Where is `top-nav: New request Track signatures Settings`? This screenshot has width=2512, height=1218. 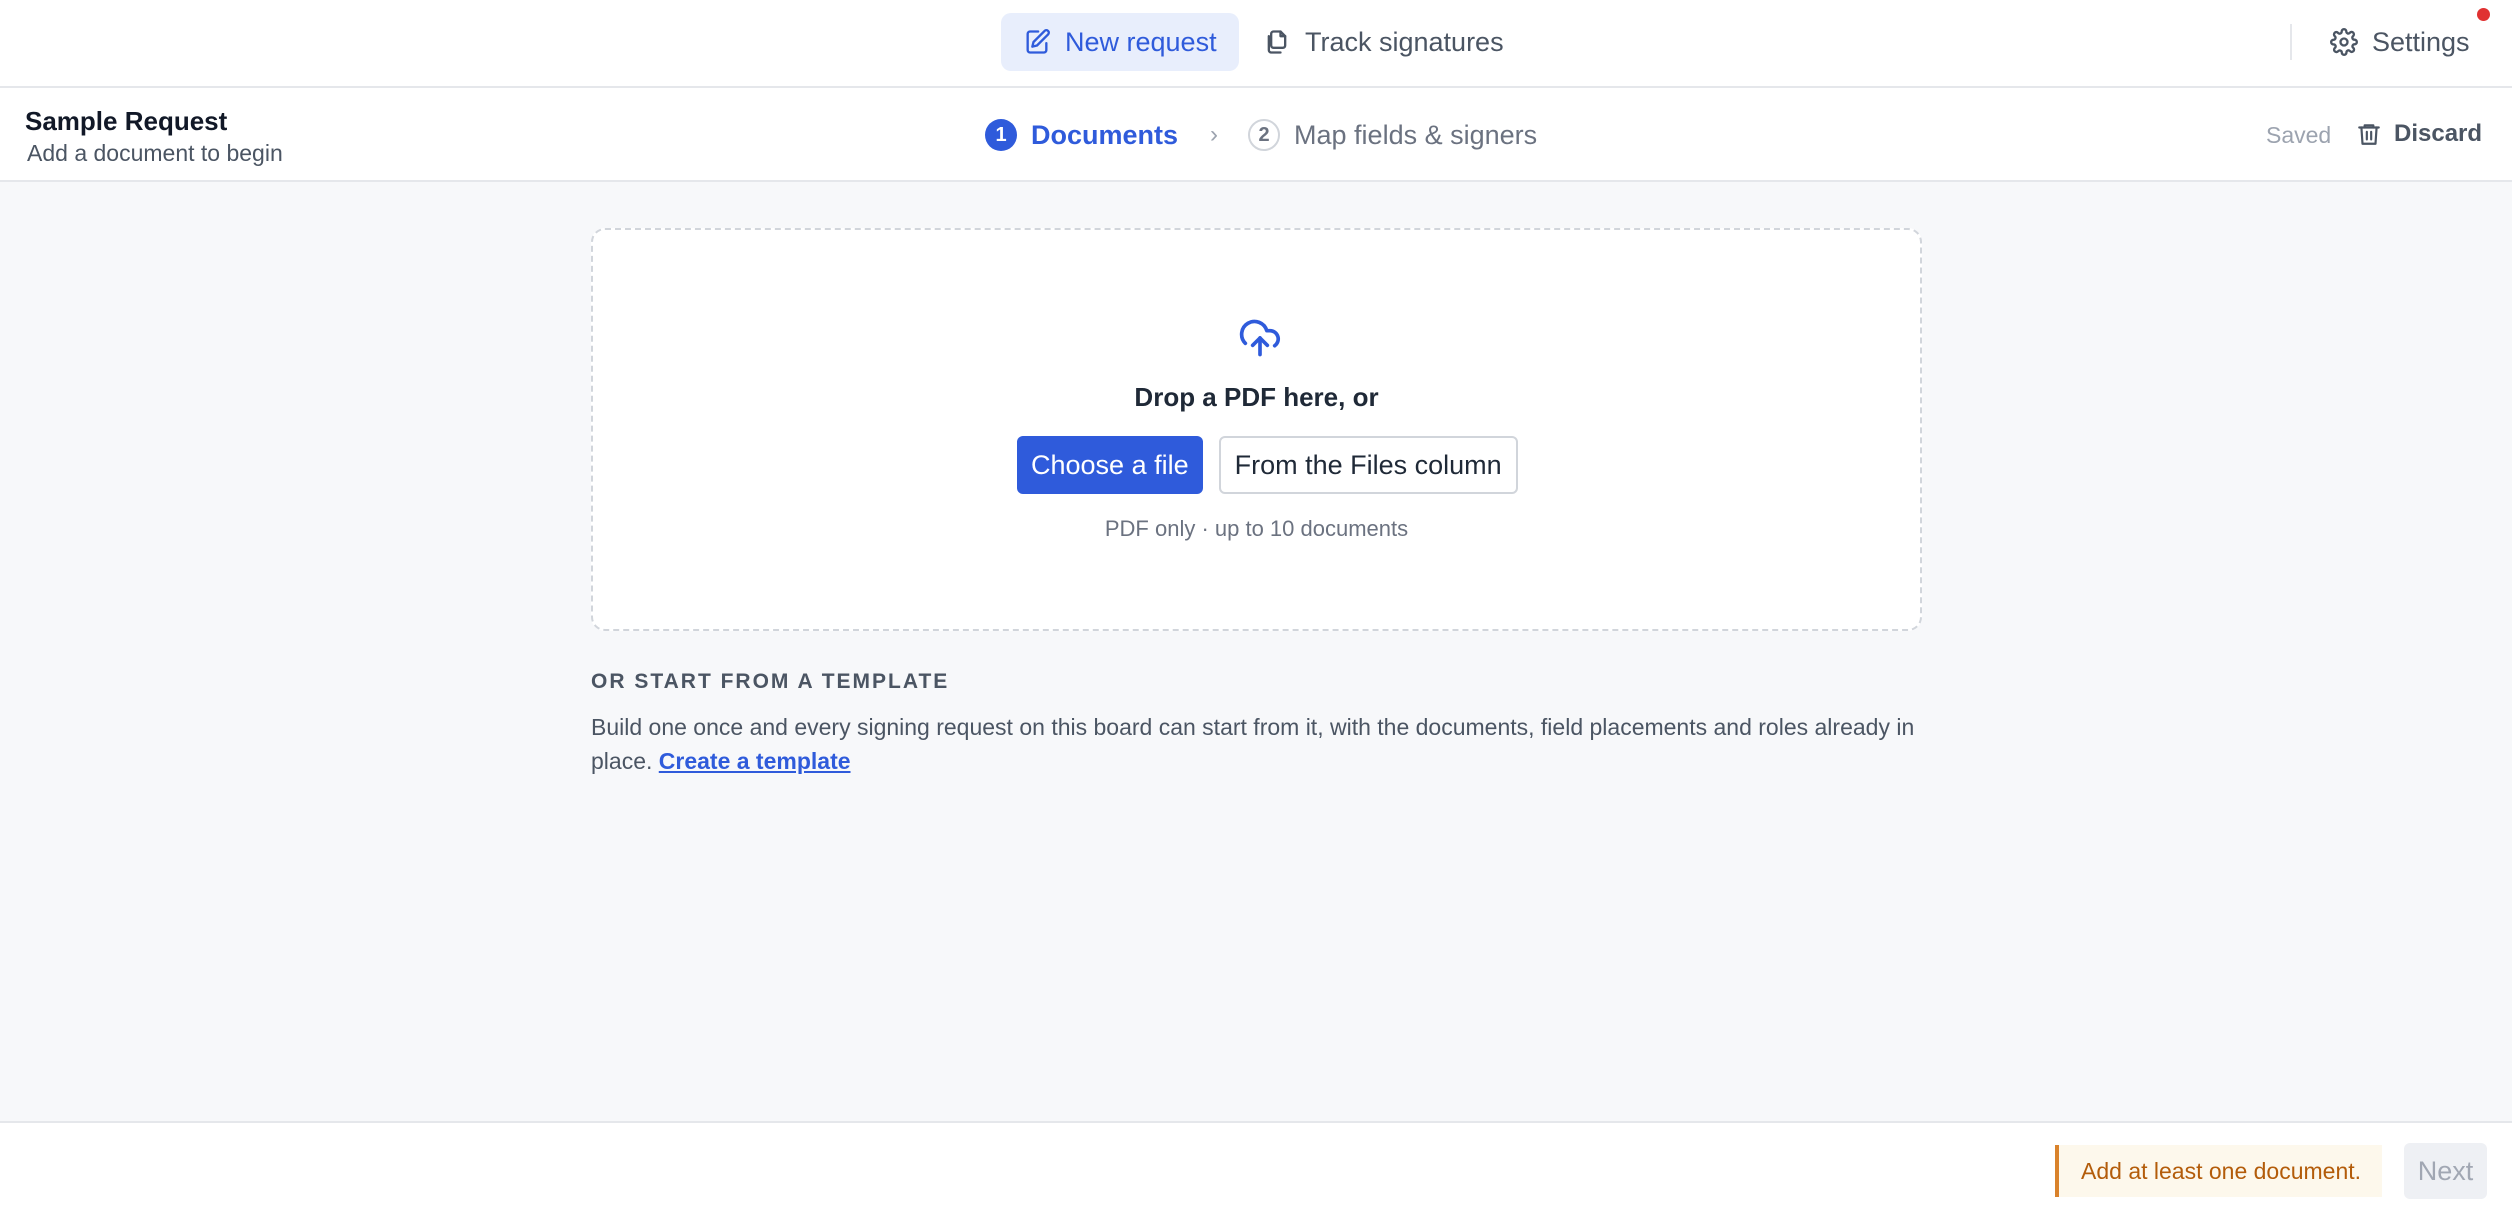
top-nav: New request Track signatures Settings is located at coordinates (1256, 44).